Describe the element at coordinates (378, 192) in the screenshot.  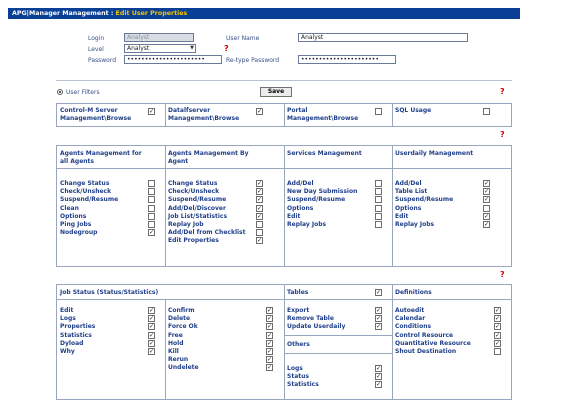
I see `new-day-submission-checkbox` at that location.